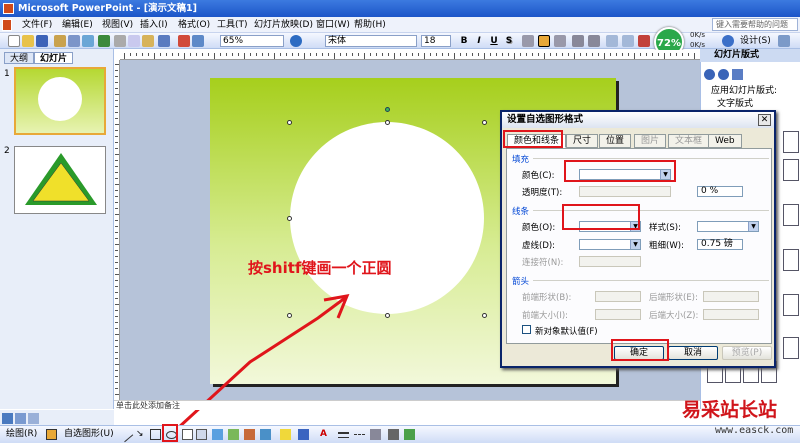  Describe the element at coordinates (217, 434) in the screenshot. I see `wordart-icon` at that location.